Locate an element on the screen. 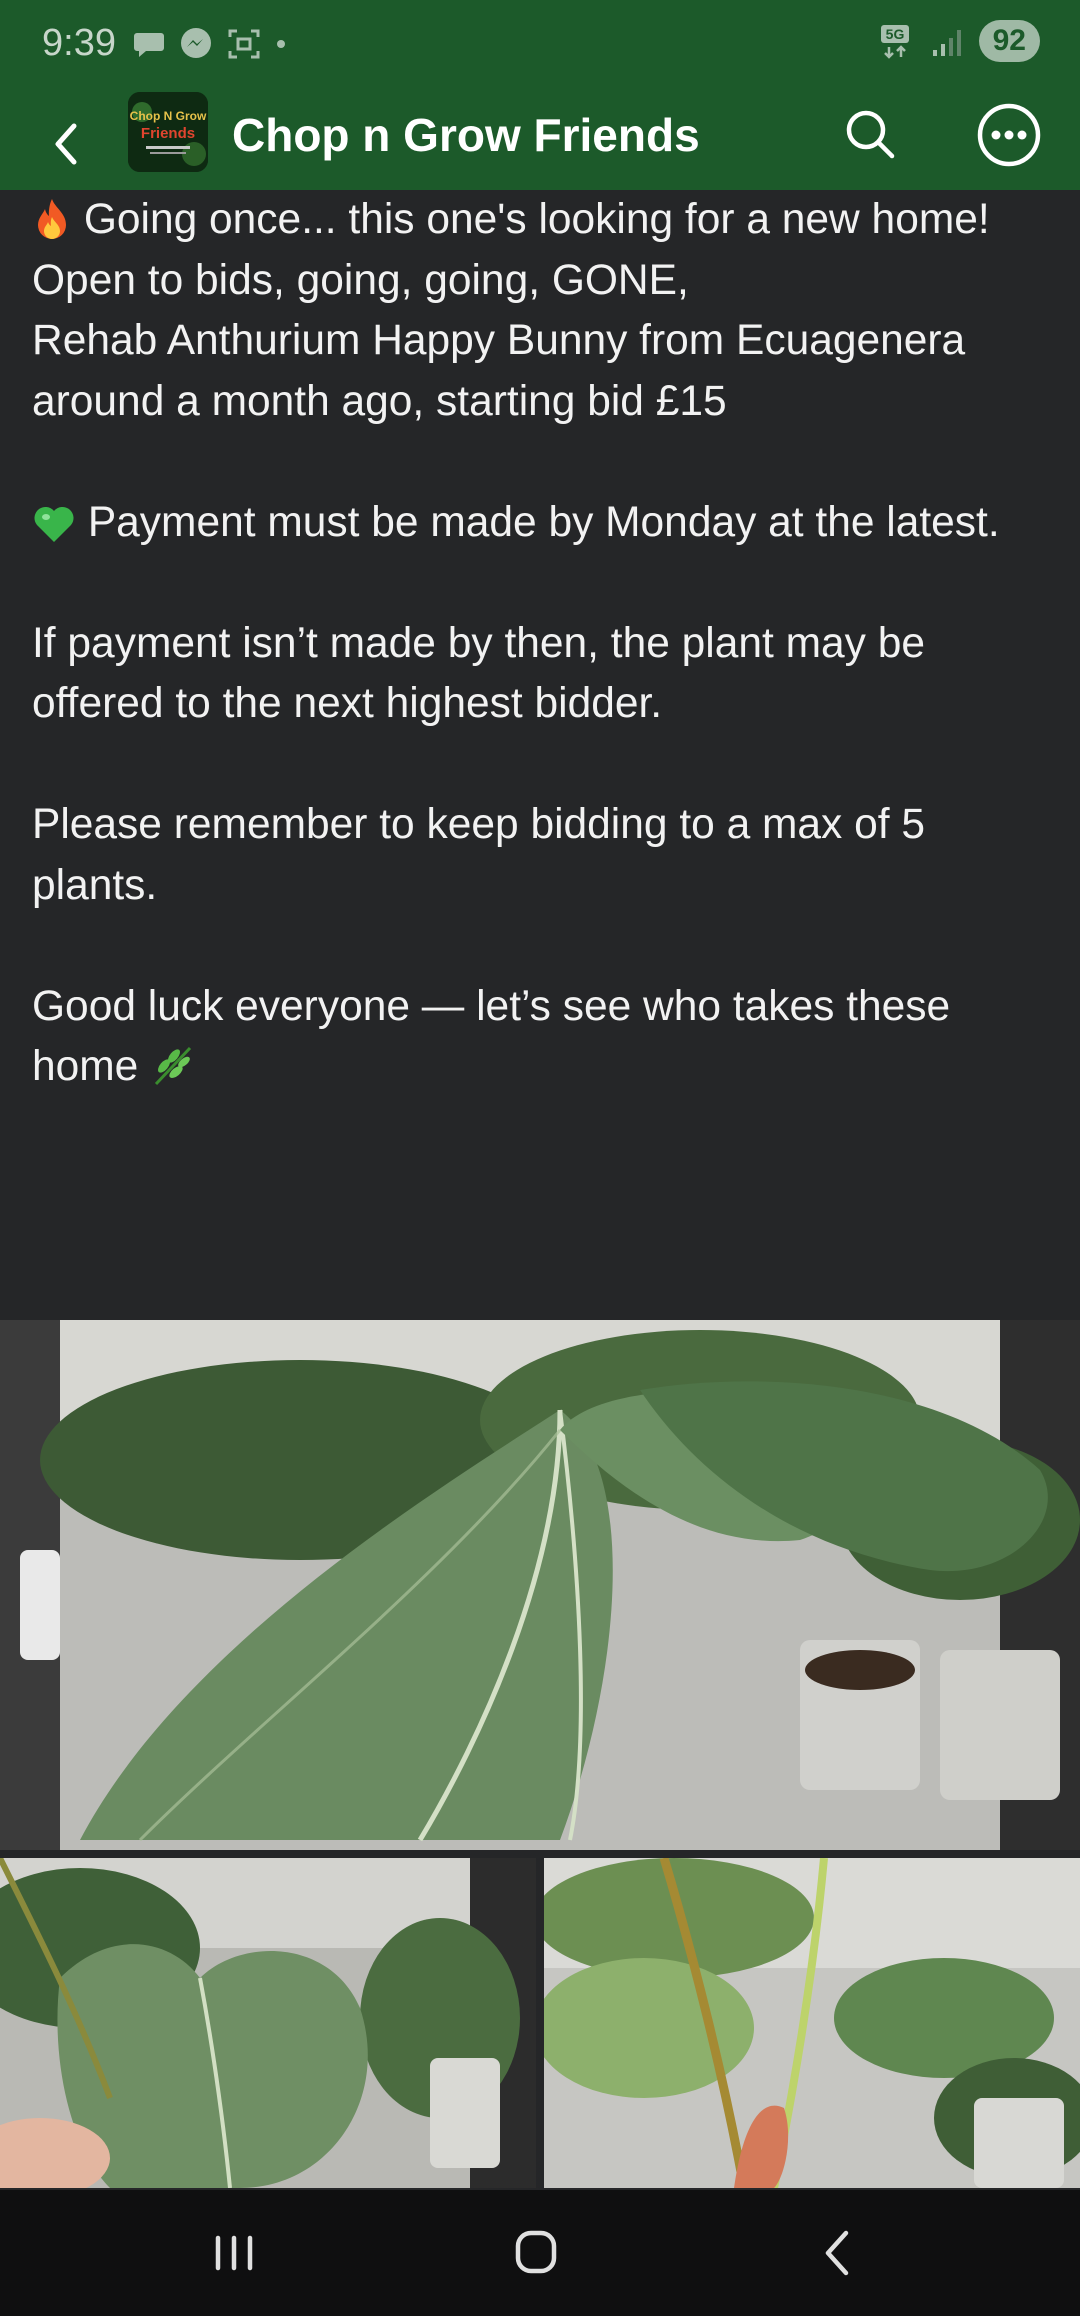 The height and width of the screenshot is (2316, 1080). system-nav-bar is located at coordinates (540, 2253).